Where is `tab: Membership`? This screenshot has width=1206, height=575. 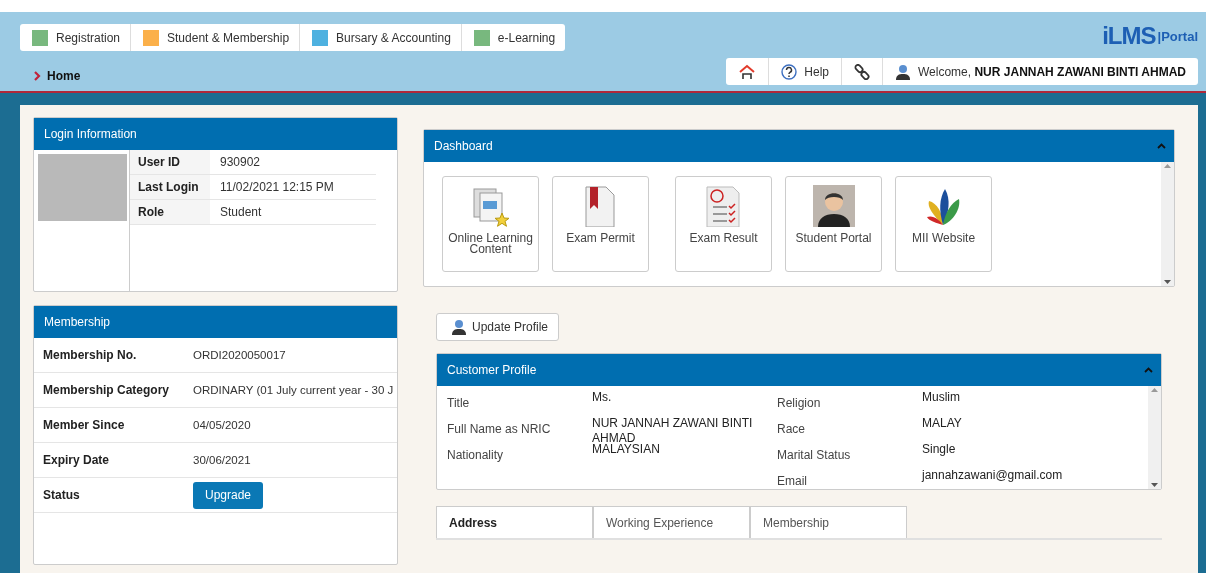
tab: Membership is located at coordinates (828, 522).